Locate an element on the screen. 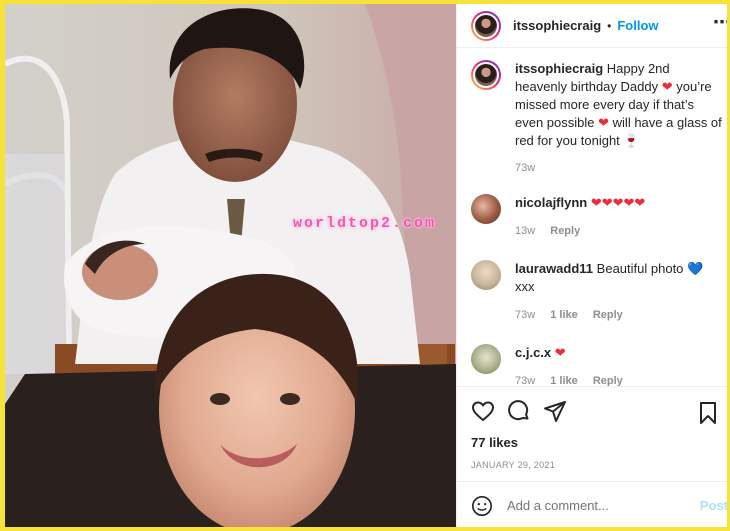 Image resolution: width=730 pixels, height=531 pixels. comment-username: laurawadd11 is located at coordinates (554, 268).